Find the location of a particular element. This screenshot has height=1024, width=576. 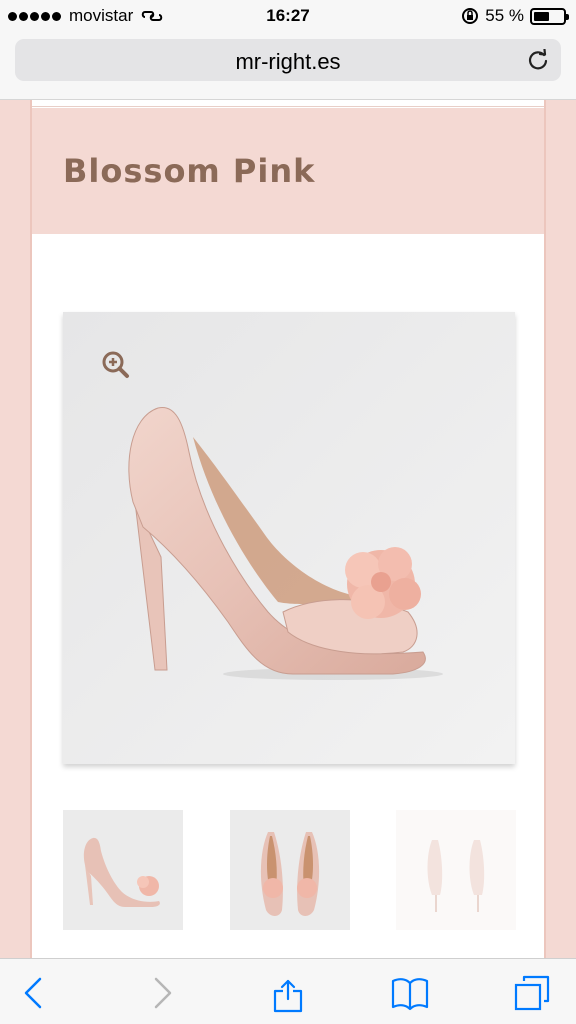

tabs-button is located at coordinates (532, 993).